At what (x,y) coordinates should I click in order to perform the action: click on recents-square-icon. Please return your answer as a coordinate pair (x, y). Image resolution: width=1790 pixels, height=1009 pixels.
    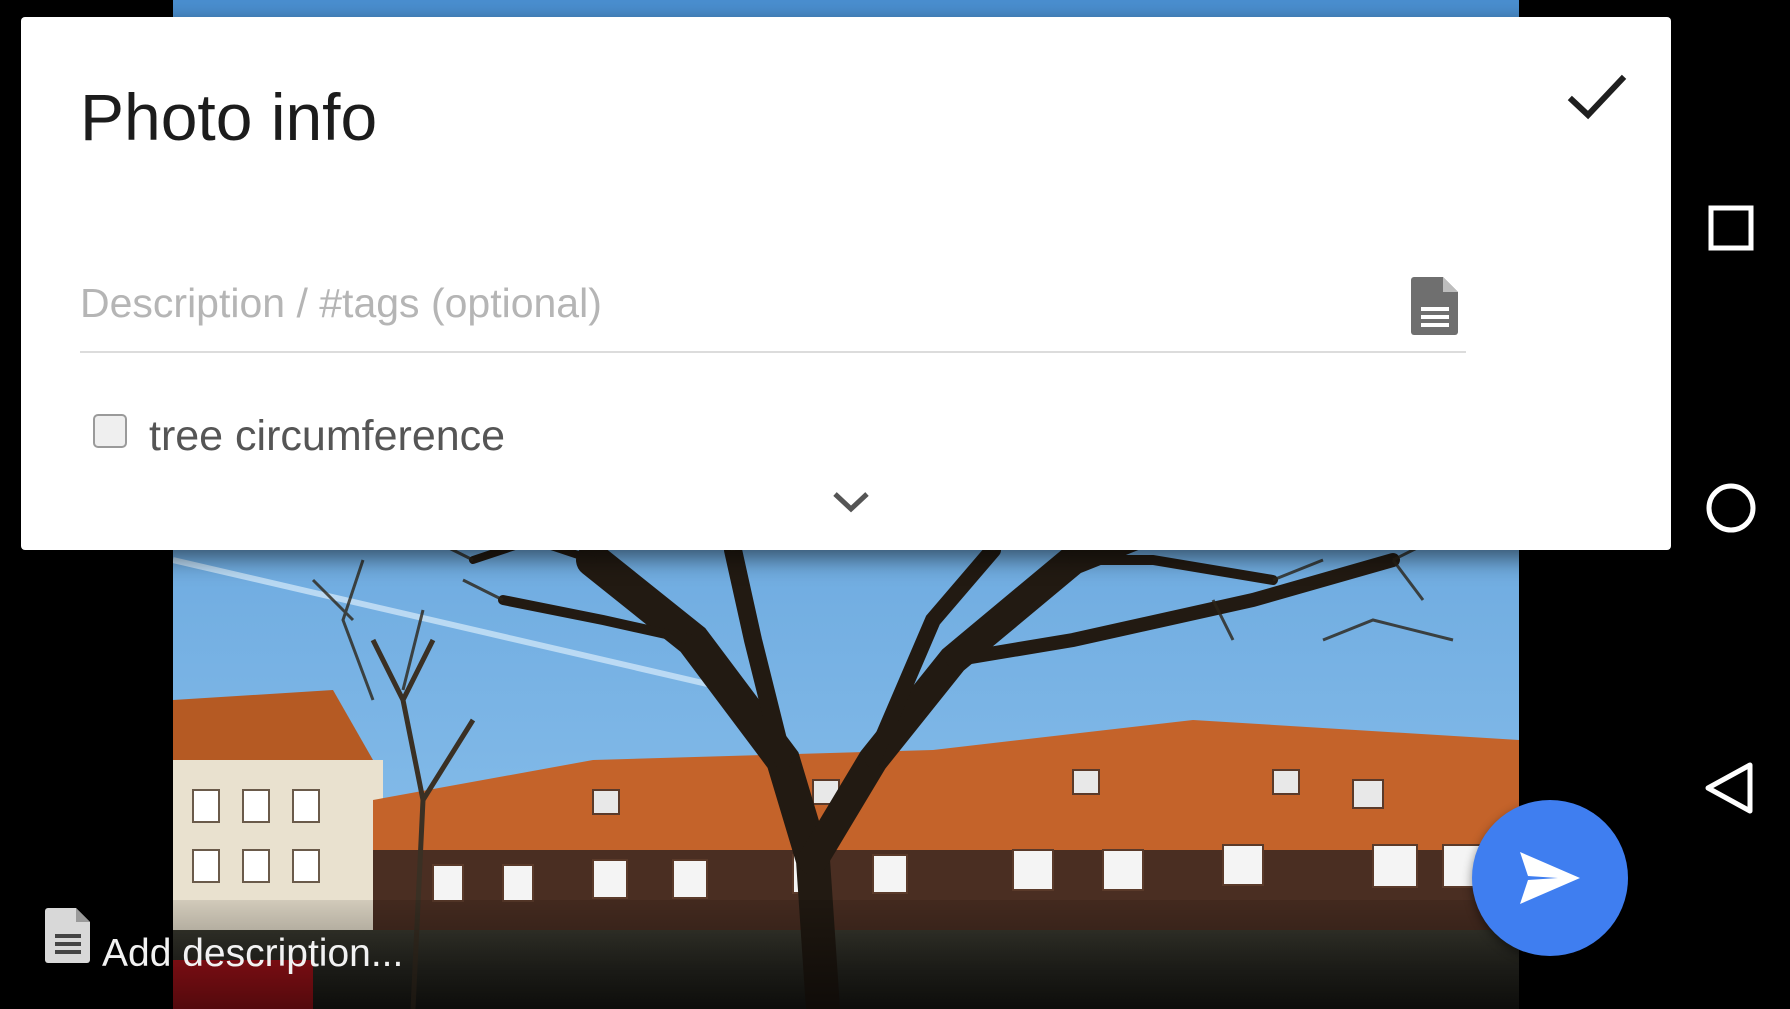
    Looking at the image, I should click on (1731, 228).